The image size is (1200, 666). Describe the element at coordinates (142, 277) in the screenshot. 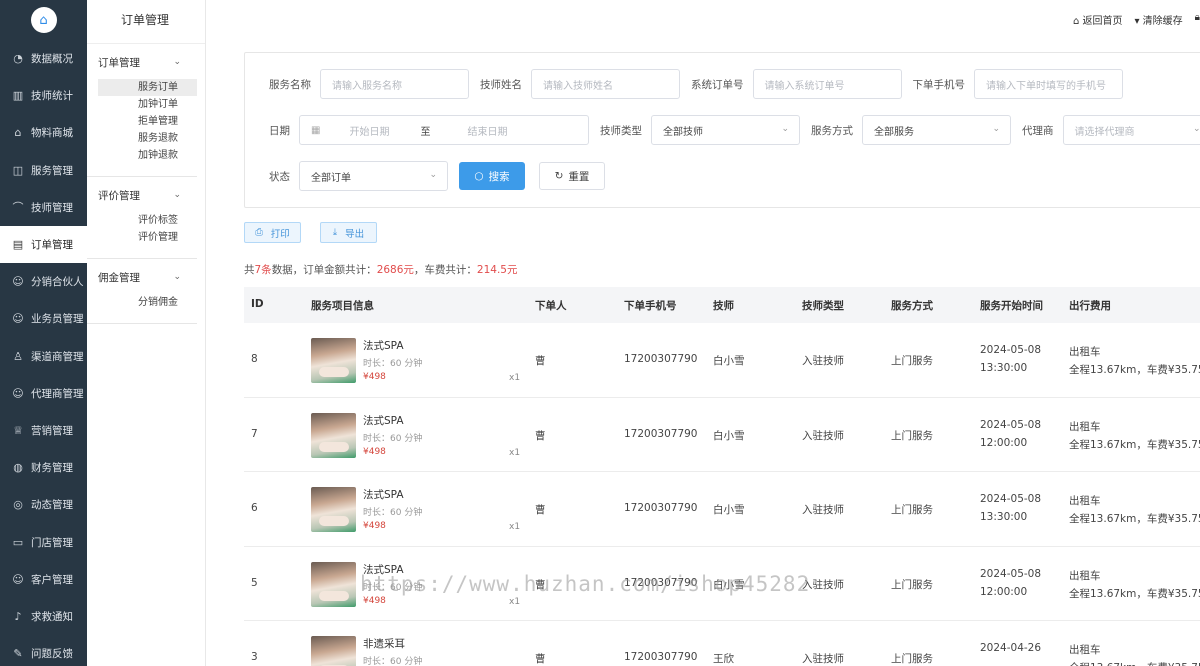

I see `submenu-group-header: 佣金管理 ⌄` at that location.